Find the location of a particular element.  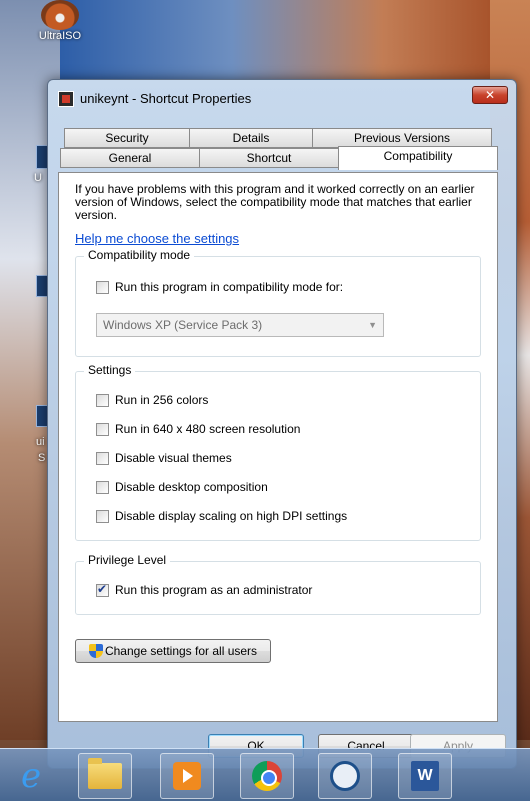

title-bar: unikeynt - Shortcut Properties ✕ is located at coordinates (282, 98).